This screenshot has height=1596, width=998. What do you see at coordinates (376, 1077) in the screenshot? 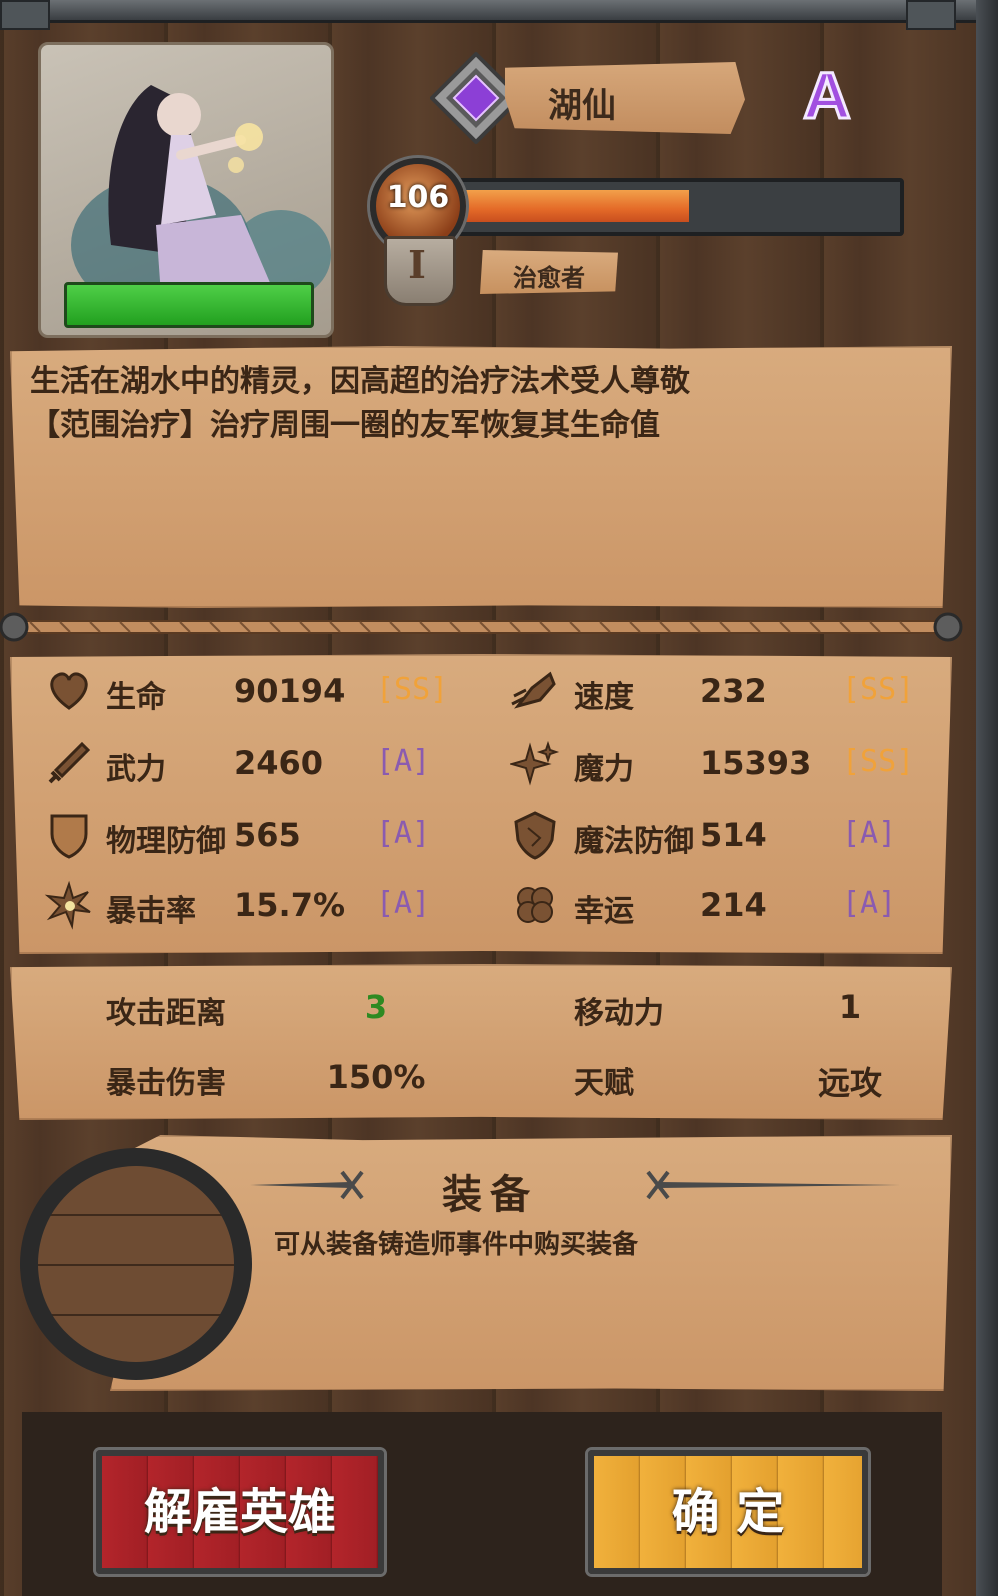
I see `combat-stat-value: 150%` at bounding box center [376, 1077].